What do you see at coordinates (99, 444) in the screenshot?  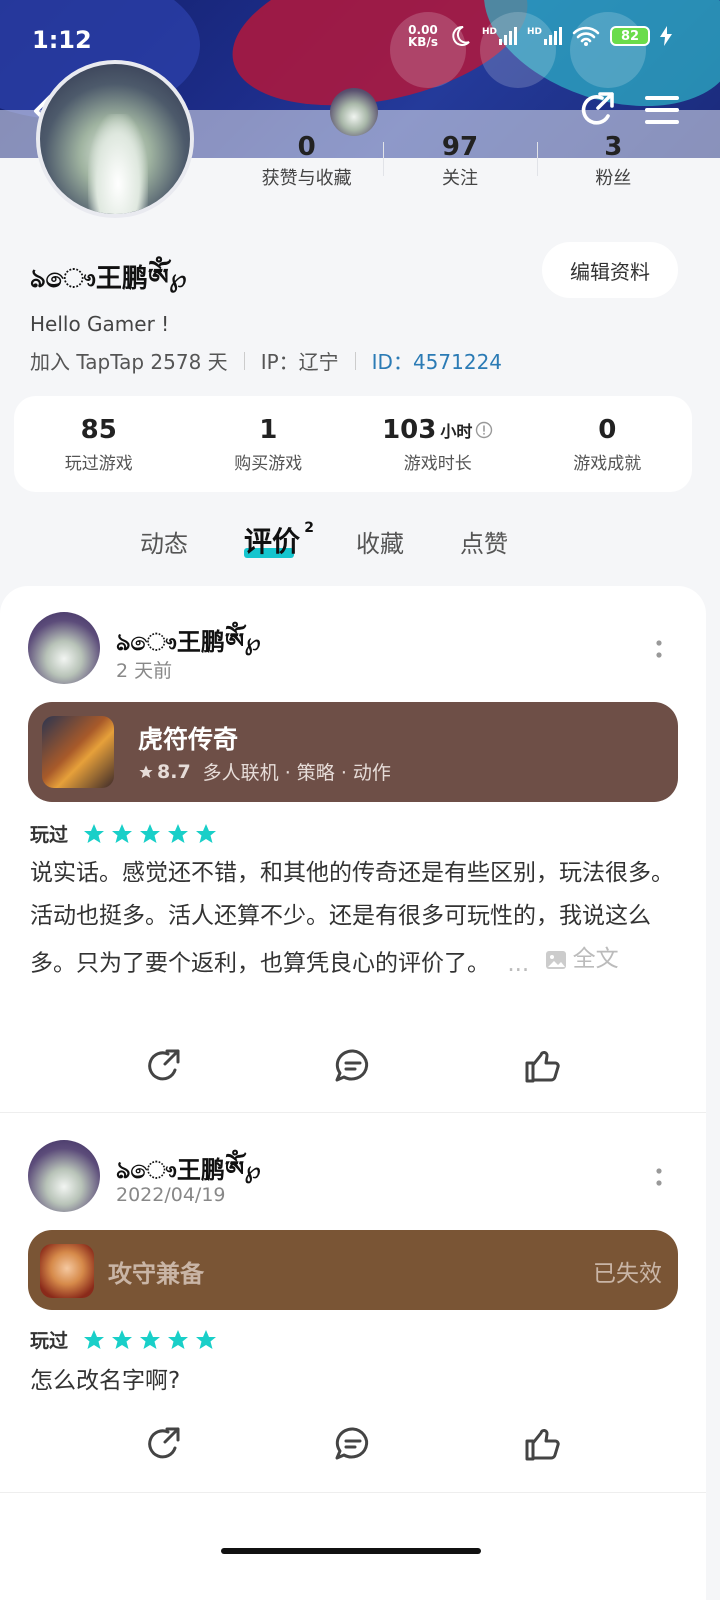 I see `played-games-stat: 85 玩过游戏` at bounding box center [99, 444].